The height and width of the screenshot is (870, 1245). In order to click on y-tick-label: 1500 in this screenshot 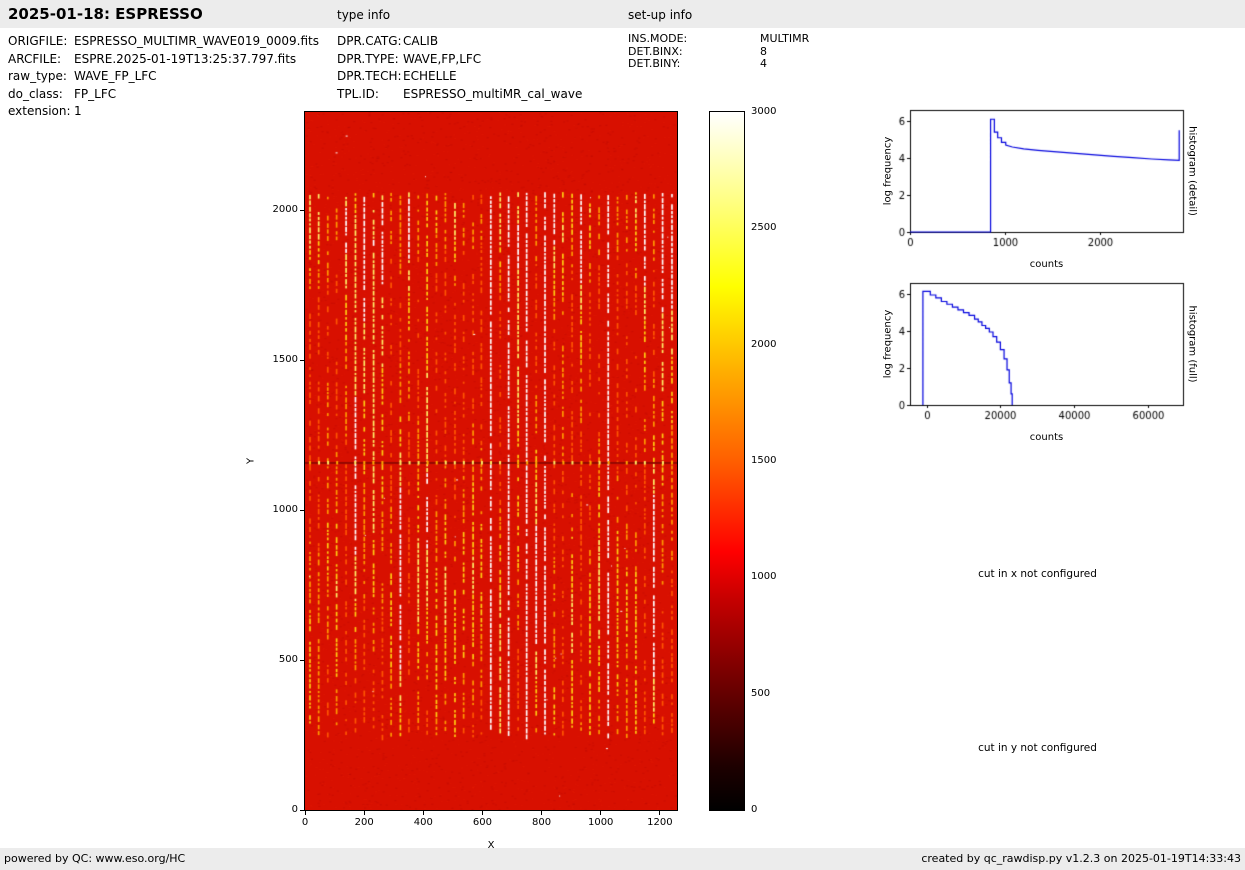, I will do `click(285, 360)`.